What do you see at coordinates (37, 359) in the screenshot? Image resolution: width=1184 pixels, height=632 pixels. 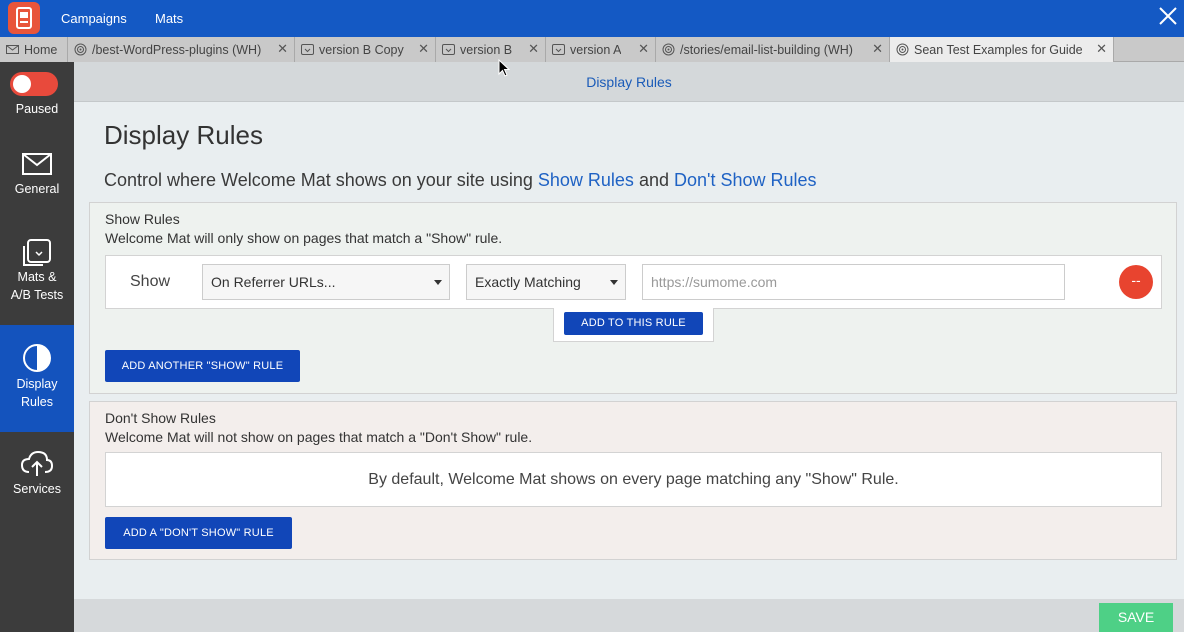 I see `half-circle-icon` at bounding box center [37, 359].